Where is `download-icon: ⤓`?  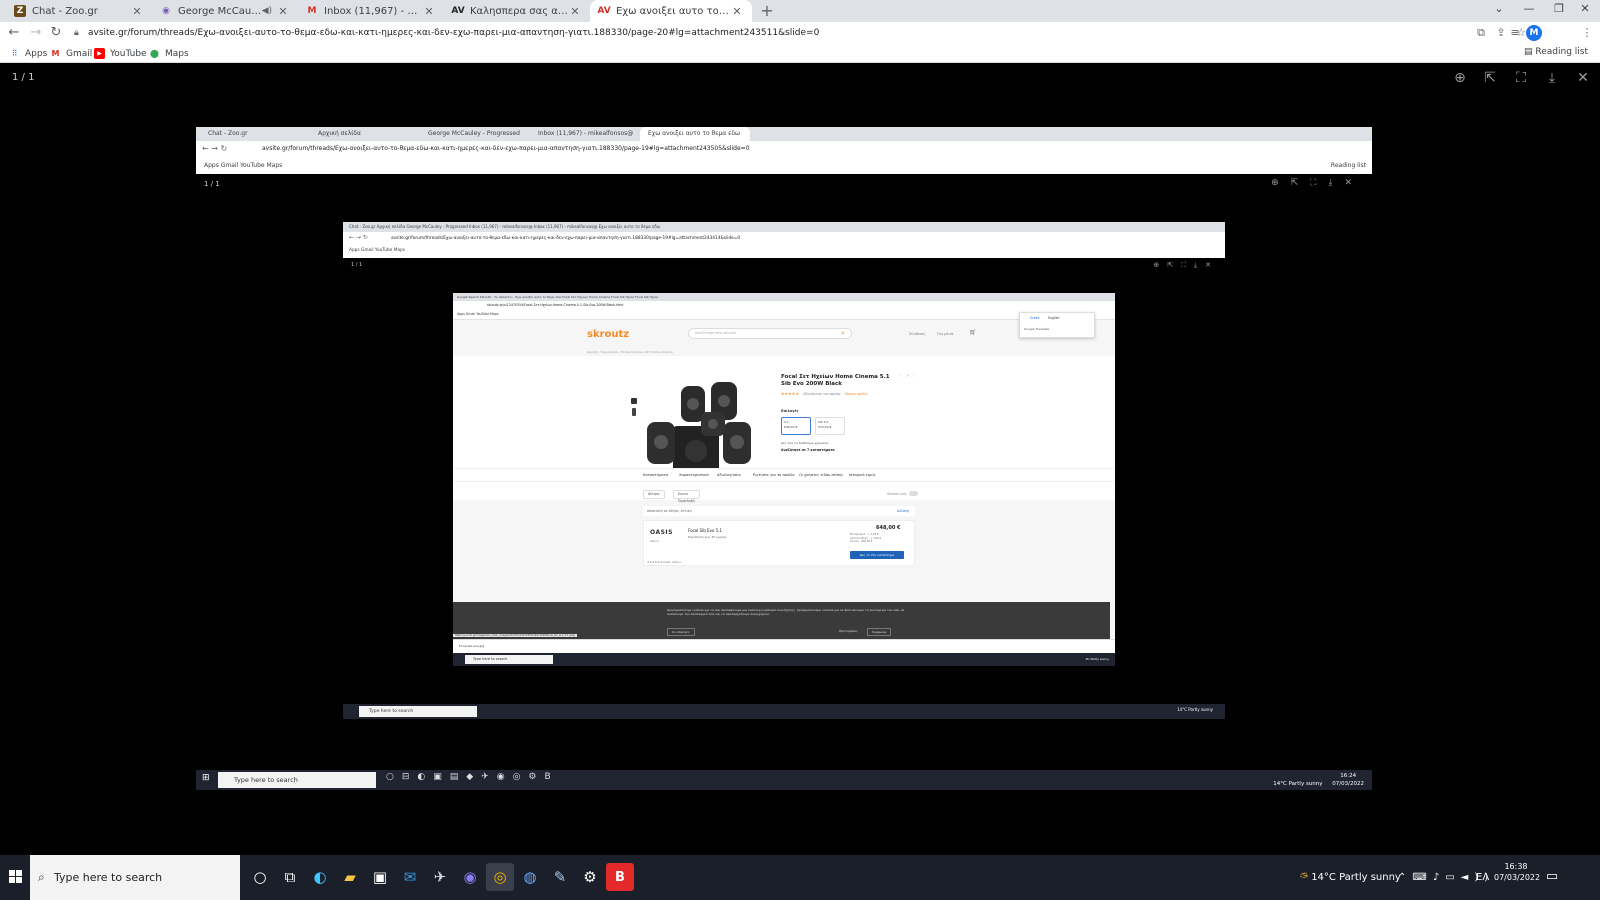 download-icon: ⤓ is located at coordinates (1552, 78).